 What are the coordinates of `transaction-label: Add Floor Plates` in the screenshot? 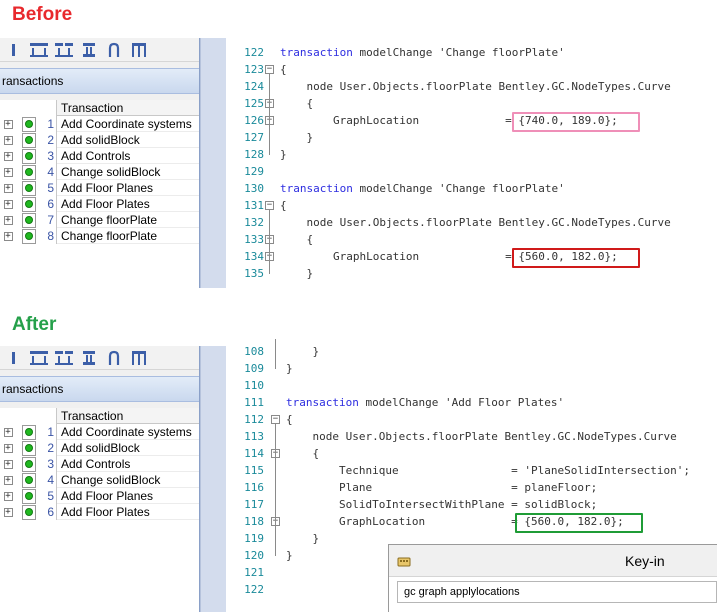 It's located at (128, 512).